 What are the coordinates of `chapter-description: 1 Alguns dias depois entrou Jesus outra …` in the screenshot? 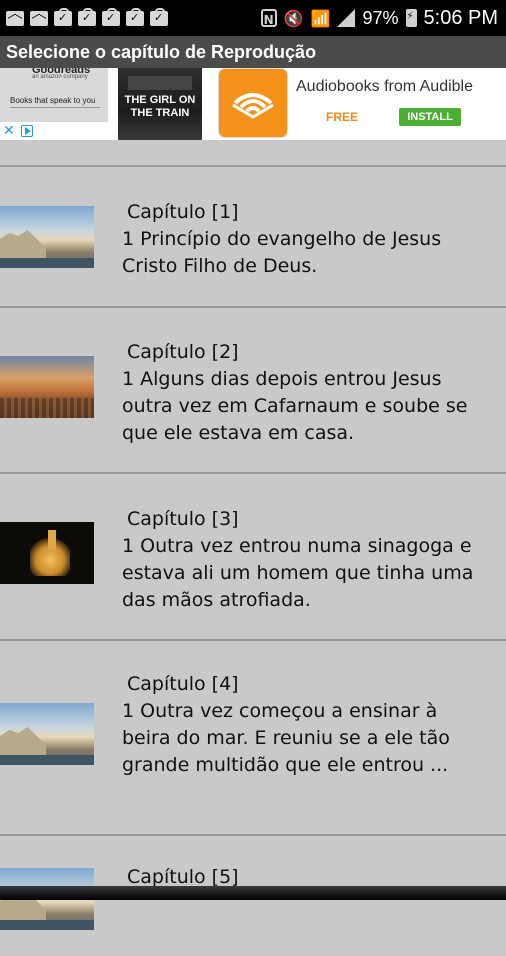 It's located at (295, 406).